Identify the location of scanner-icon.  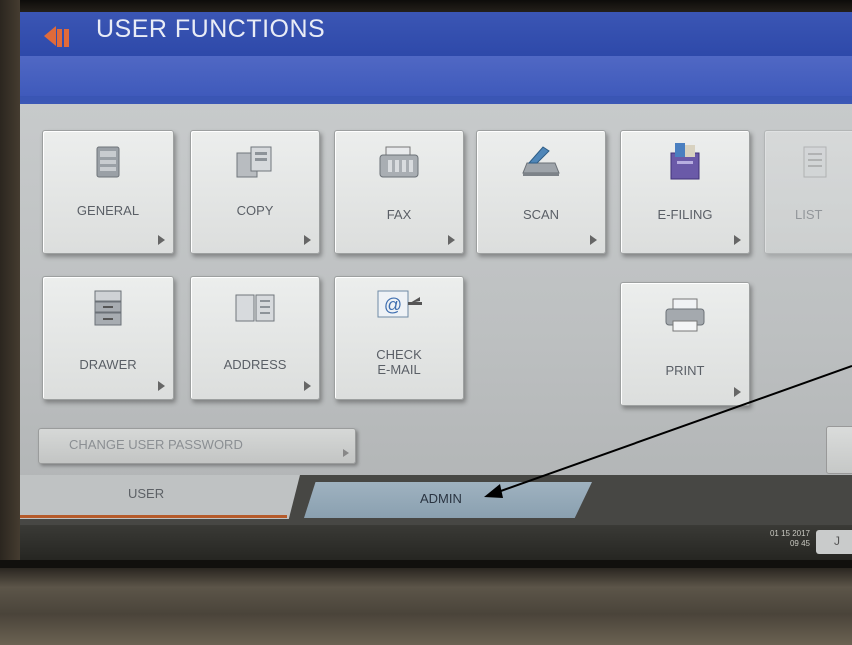
(541, 161).